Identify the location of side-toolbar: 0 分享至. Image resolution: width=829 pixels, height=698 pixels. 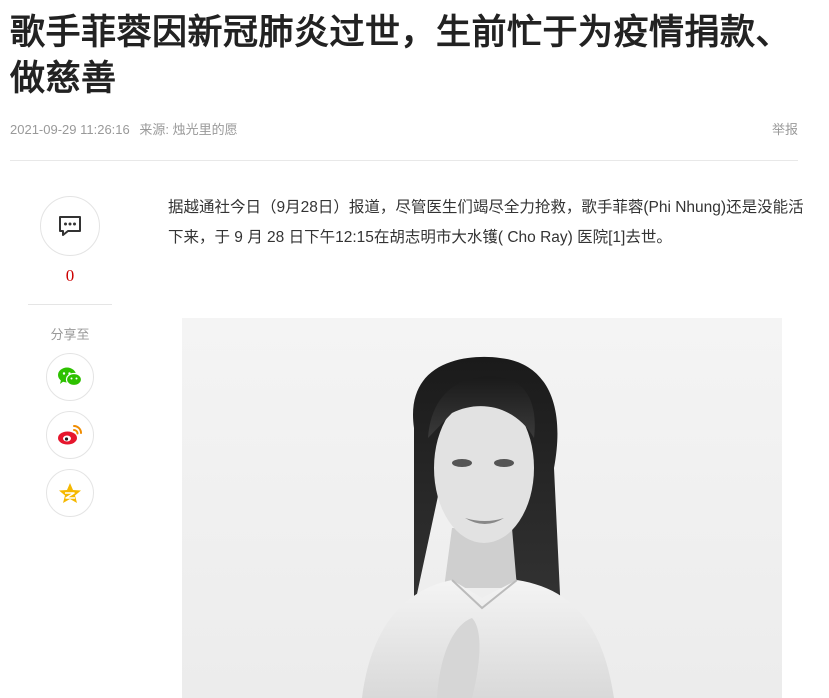
(70, 356).